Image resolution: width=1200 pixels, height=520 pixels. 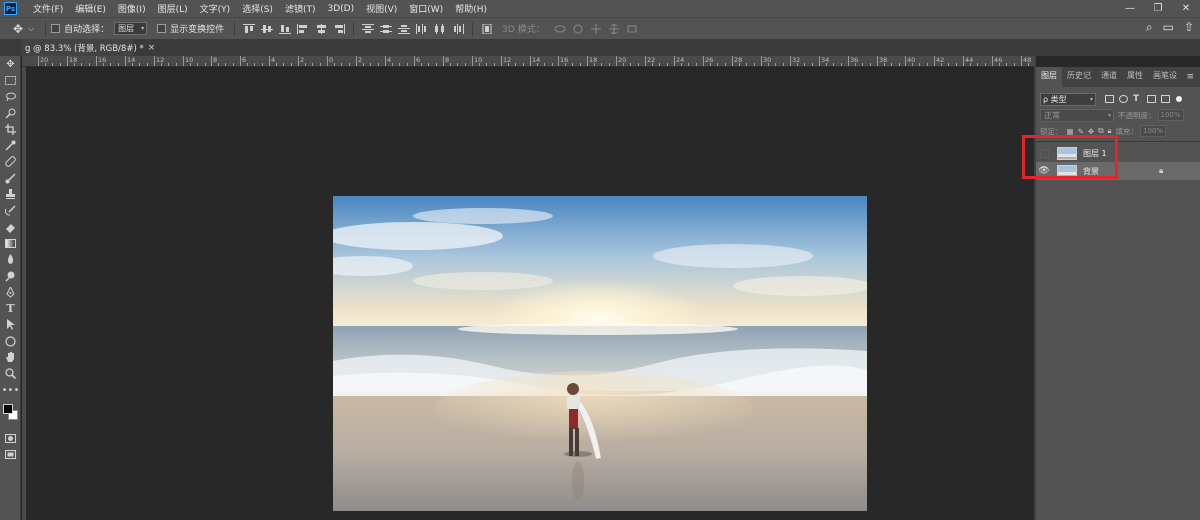 I want to click on auto-align-icon, so click(x=487, y=29).